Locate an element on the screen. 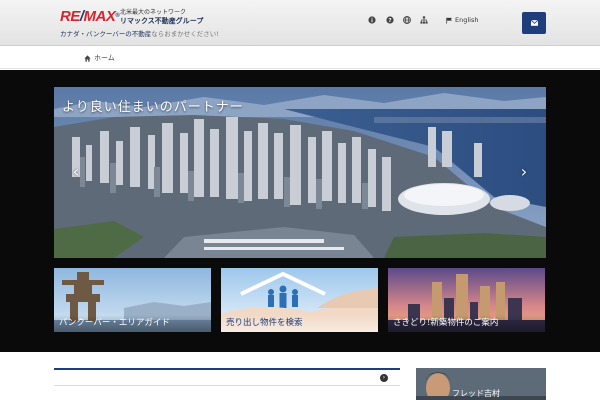 This screenshot has width=600, height=400. area-guide-label: バンクーバー・エリアガイド is located at coordinates (132, 323).